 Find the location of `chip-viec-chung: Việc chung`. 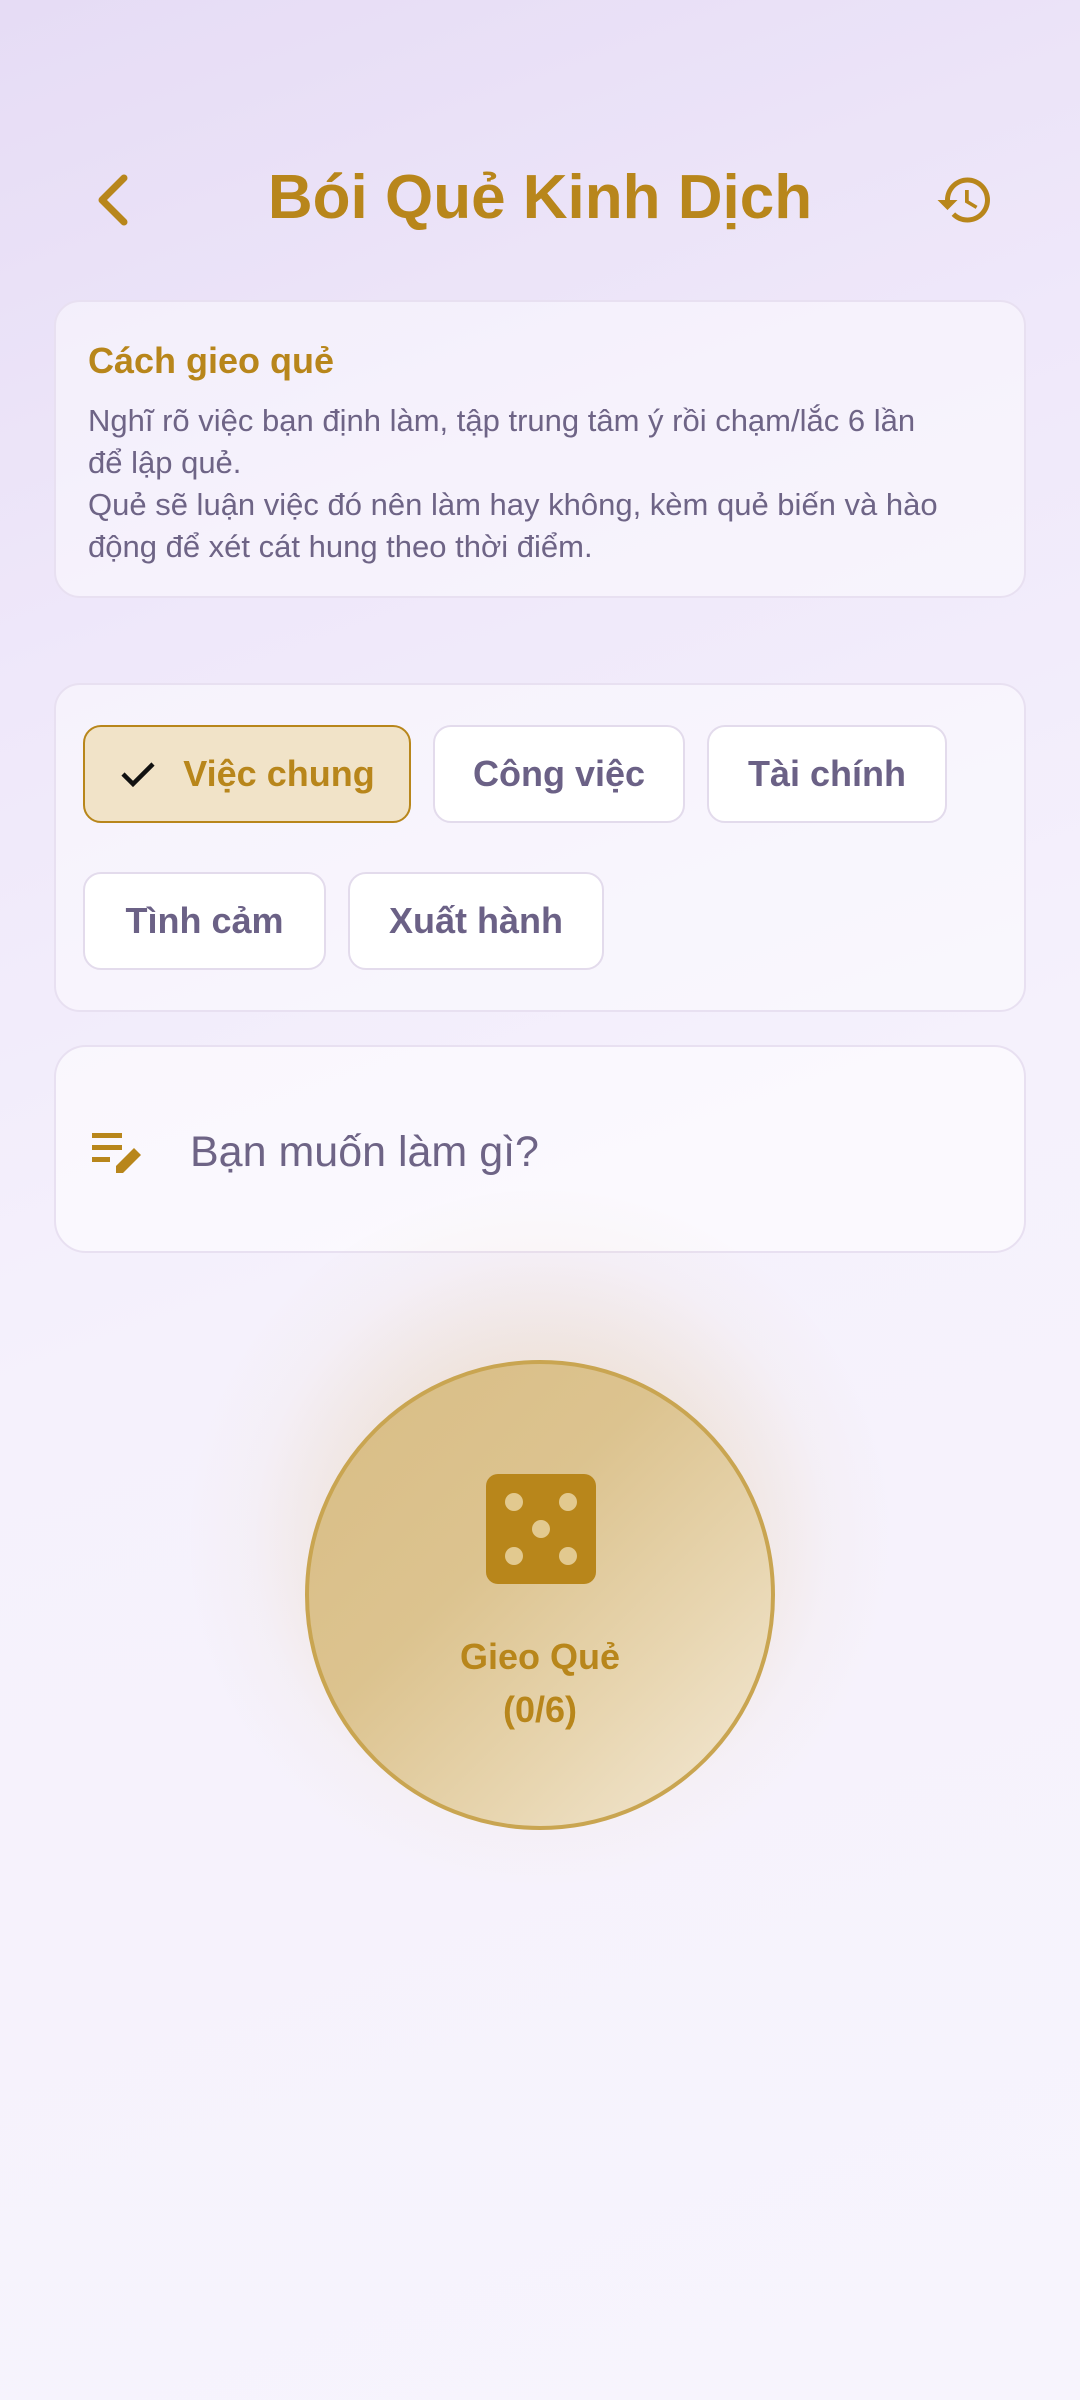

chip-viec-chung: Việc chung is located at coordinates (247, 774).